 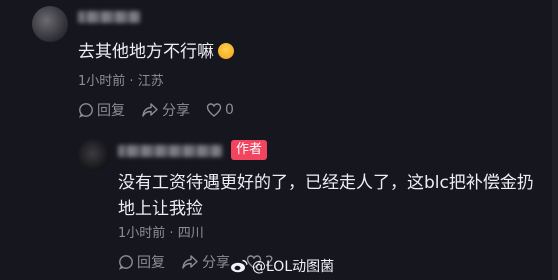 I want to click on comment-share-button: 分享, so click(x=165, y=110).